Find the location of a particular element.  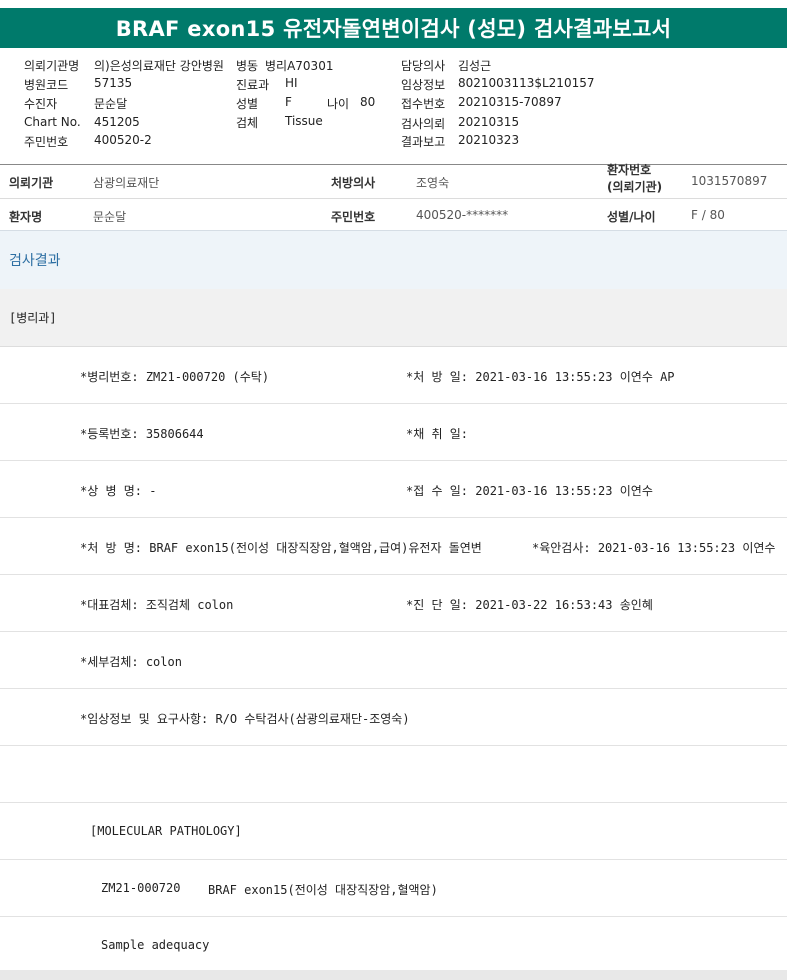

mol-test: BRAF exon15(전이성 대장직장암,혈액암) is located at coordinates (323, 890).